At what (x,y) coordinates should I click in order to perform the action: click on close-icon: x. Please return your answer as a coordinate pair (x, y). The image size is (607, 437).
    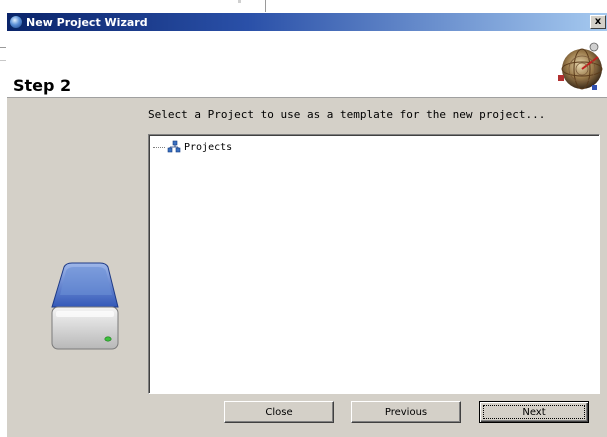
    Looking at the image, I should click on (598, 21).